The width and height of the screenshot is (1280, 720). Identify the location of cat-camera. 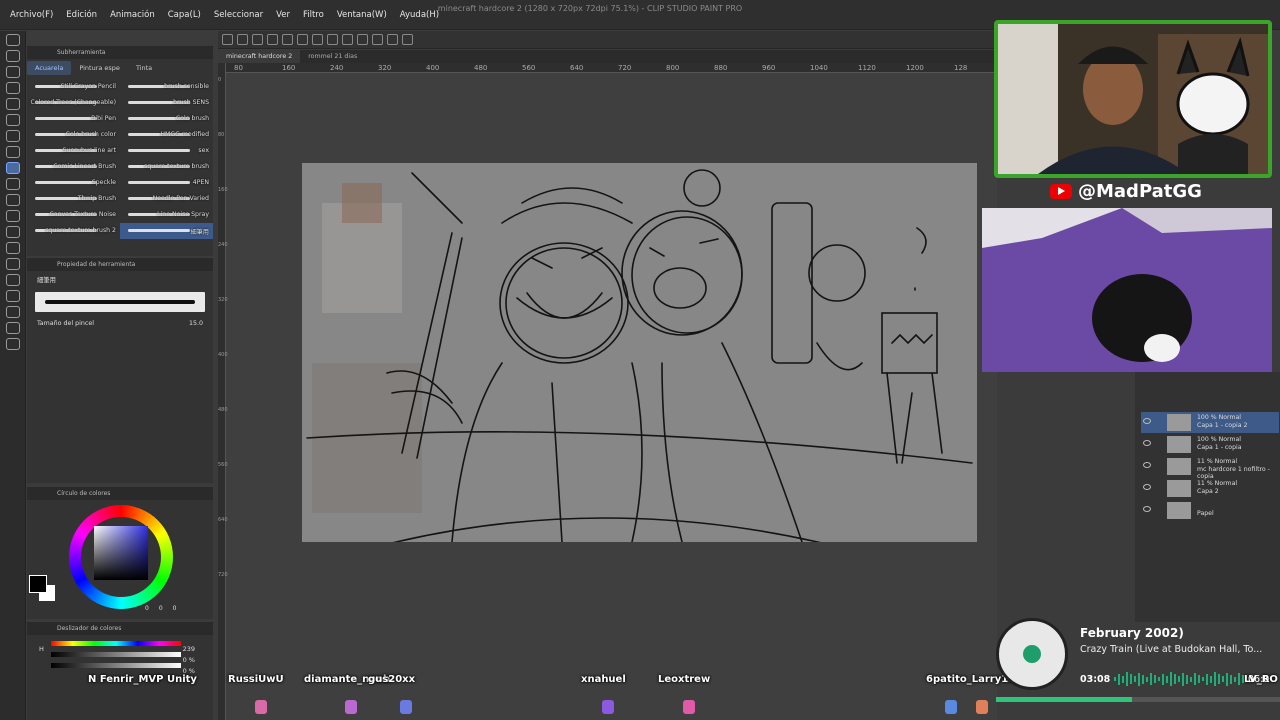
(1127, 290).